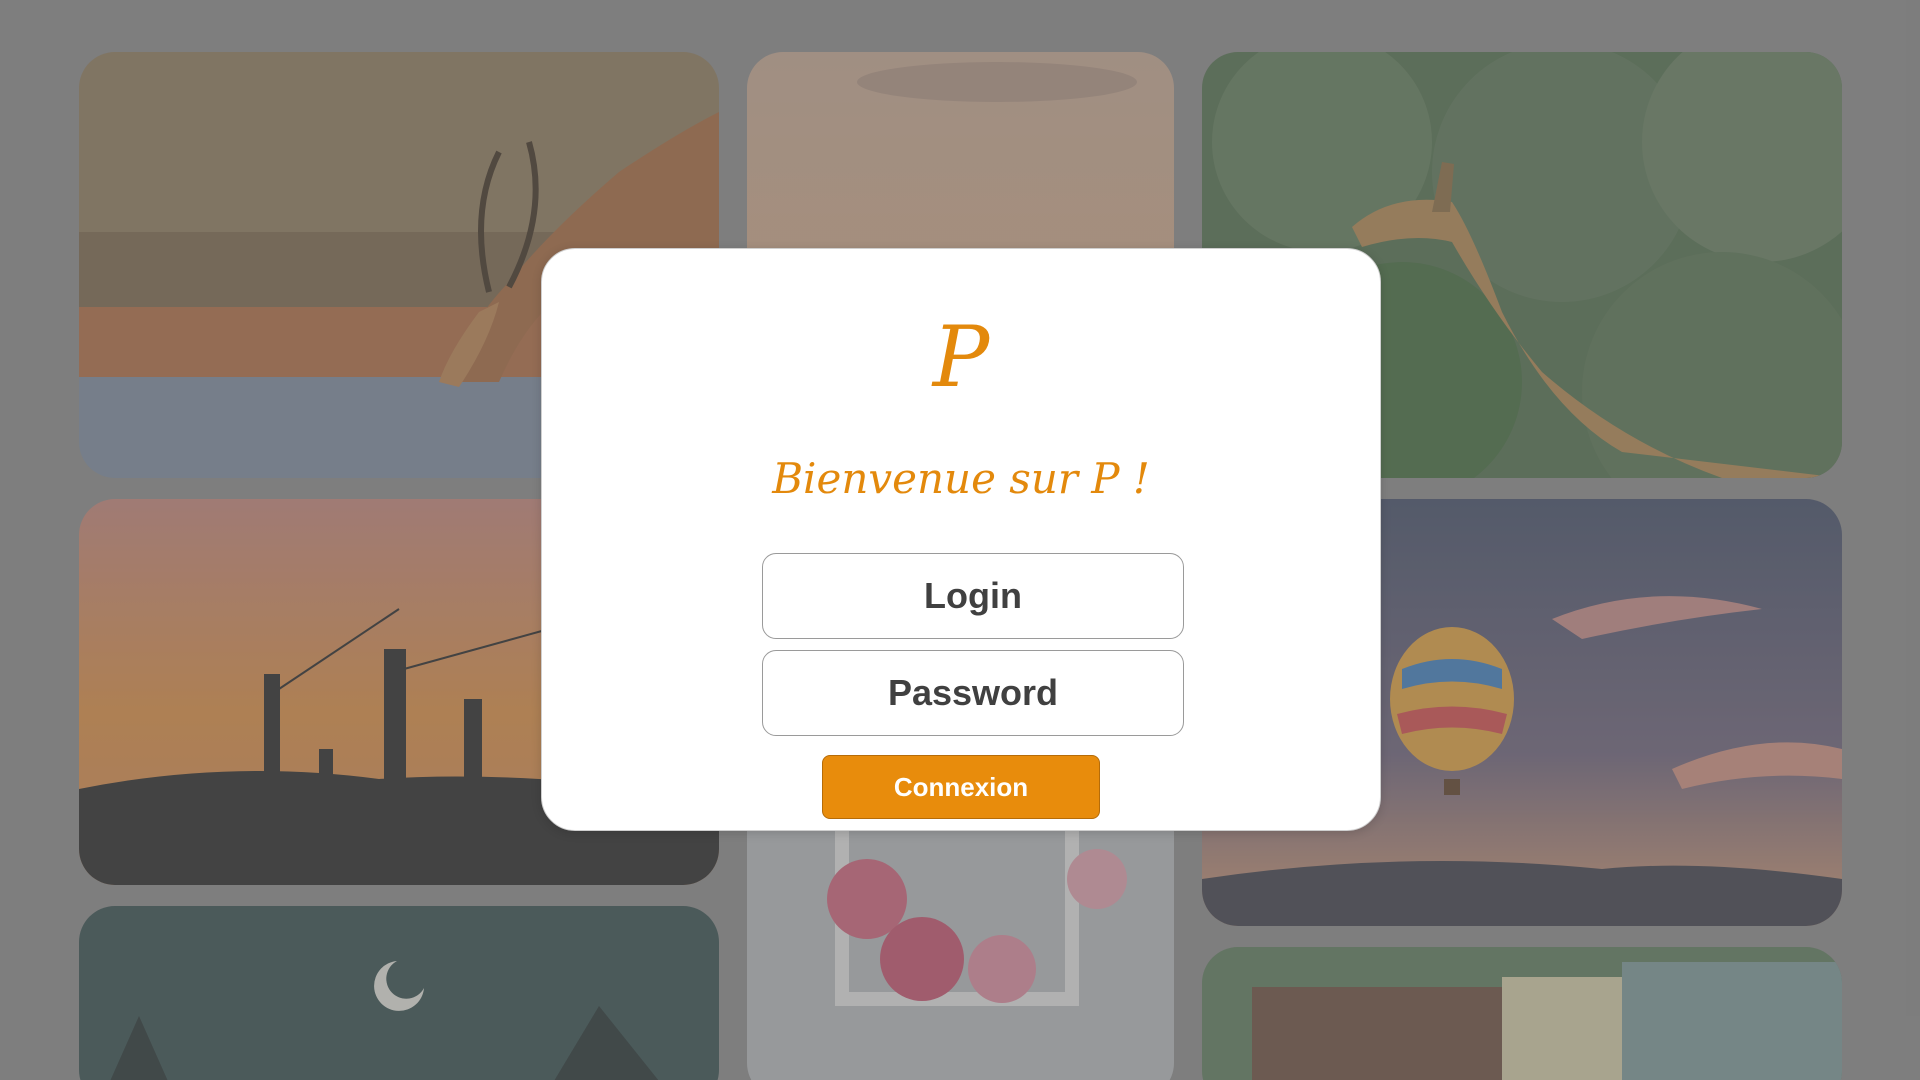  Describe the element at coordinates (961, 478) in the screenshot. I see `welcome-heading: Bienvenue sur P !` at that location.